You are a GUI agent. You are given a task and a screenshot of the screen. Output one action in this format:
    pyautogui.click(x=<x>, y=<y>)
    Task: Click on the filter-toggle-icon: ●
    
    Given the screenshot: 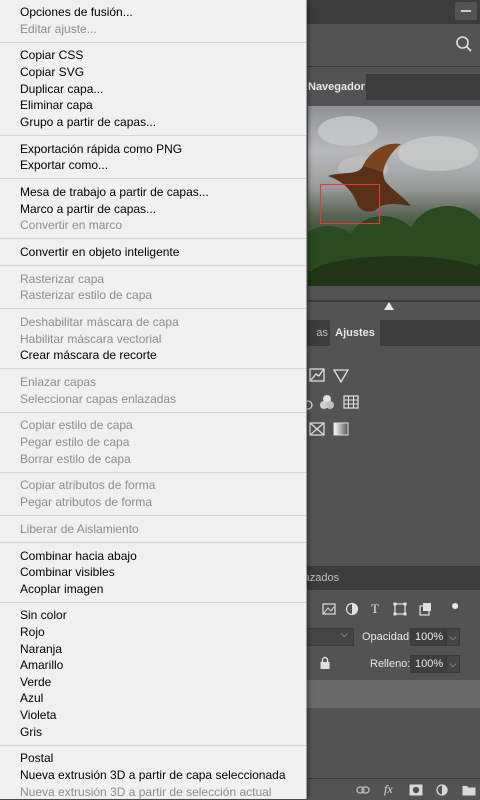 What is the action you would take?
    pyautogui.click(x=455, y=605)
    